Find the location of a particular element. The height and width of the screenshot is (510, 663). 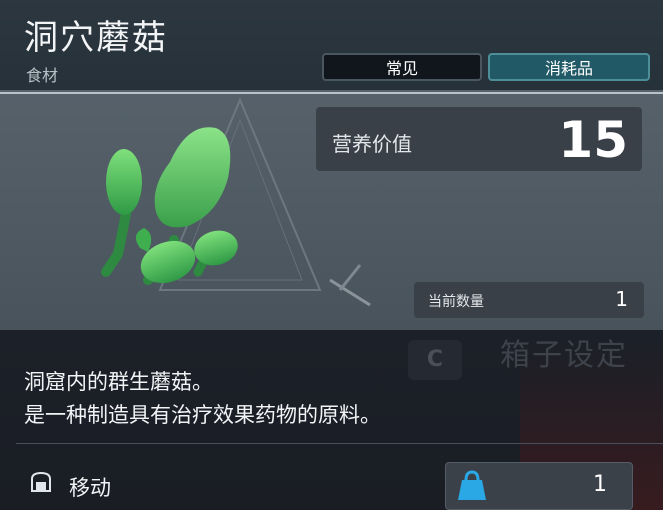

quantity-label: 当前数量 is located at coordinates (456, 302).